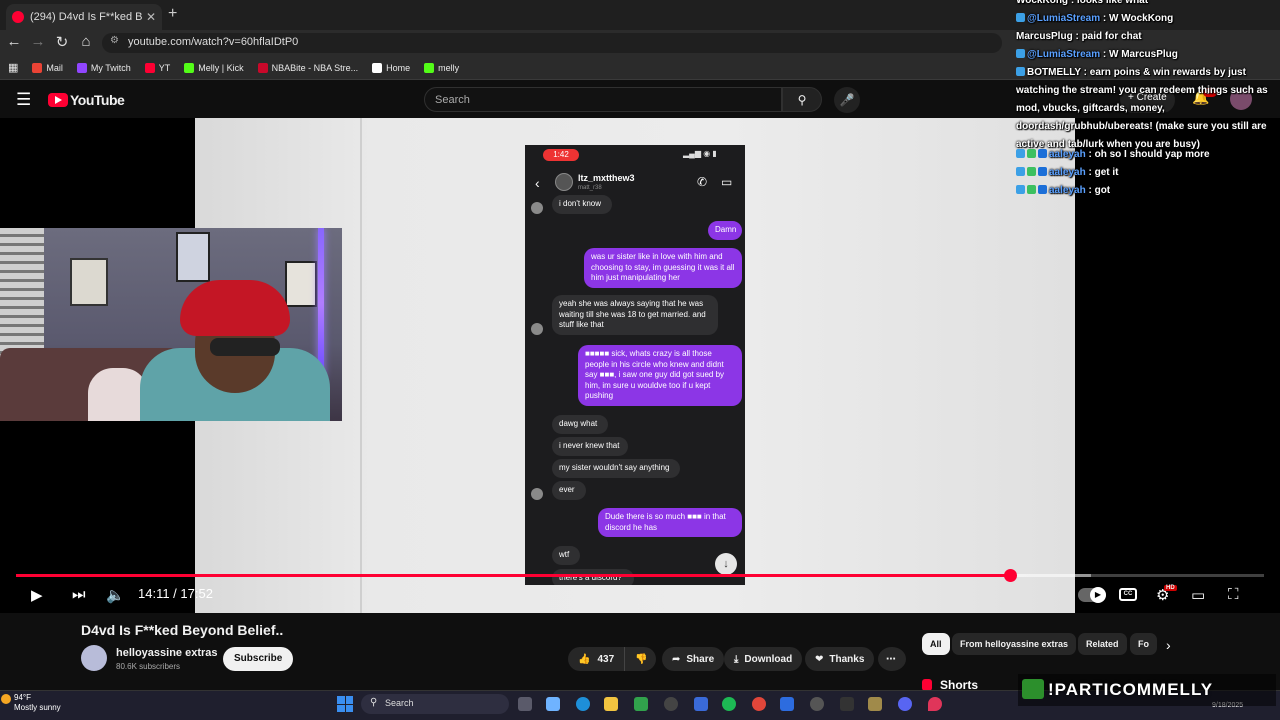 This screenshot has width=1280, height=720. Describe the element at coordinates (671, 704) in the screenshot. I see `obs-icon` at that location.